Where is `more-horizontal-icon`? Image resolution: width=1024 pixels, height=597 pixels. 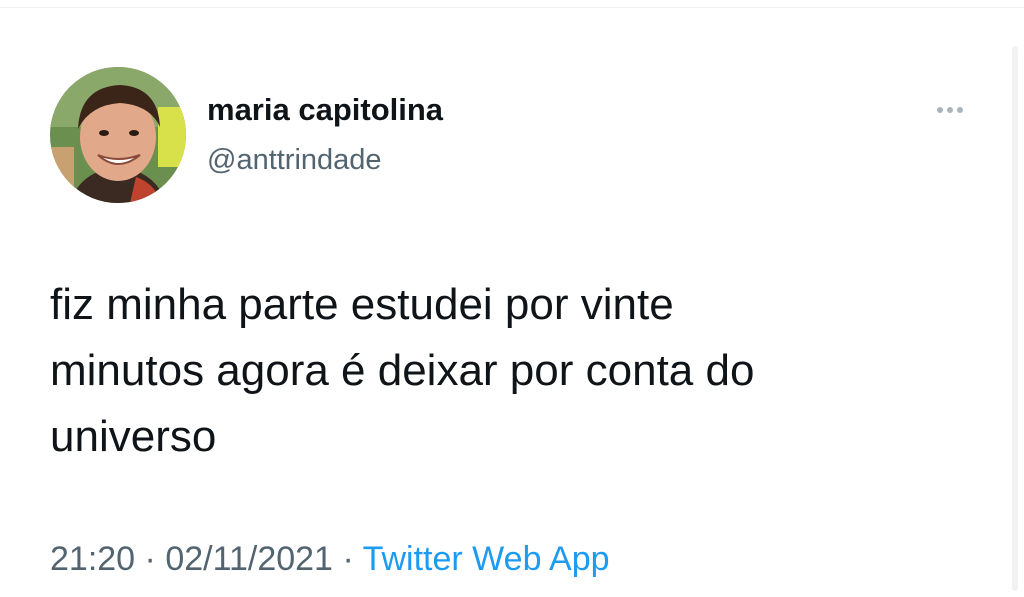
more-horizontal-icon is located at coordinates (940, 110).